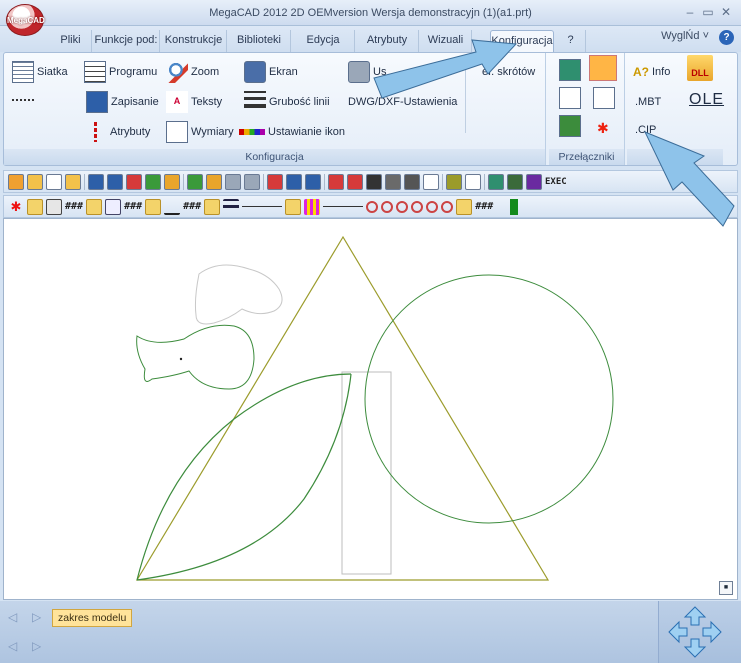  What do you see at coordinates (195, 181) in the screenshot?
I see `blocks-icon` at bounding box center [195, 181].